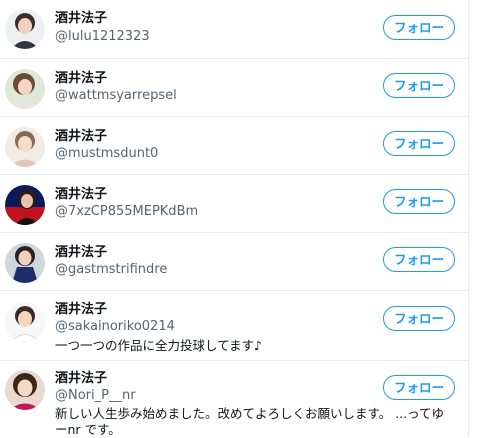 The image size is (480, 438). I want to click on user-row: 酒井法子 @7xzCP855MEPKdBm フォロー, so click(234, 204).